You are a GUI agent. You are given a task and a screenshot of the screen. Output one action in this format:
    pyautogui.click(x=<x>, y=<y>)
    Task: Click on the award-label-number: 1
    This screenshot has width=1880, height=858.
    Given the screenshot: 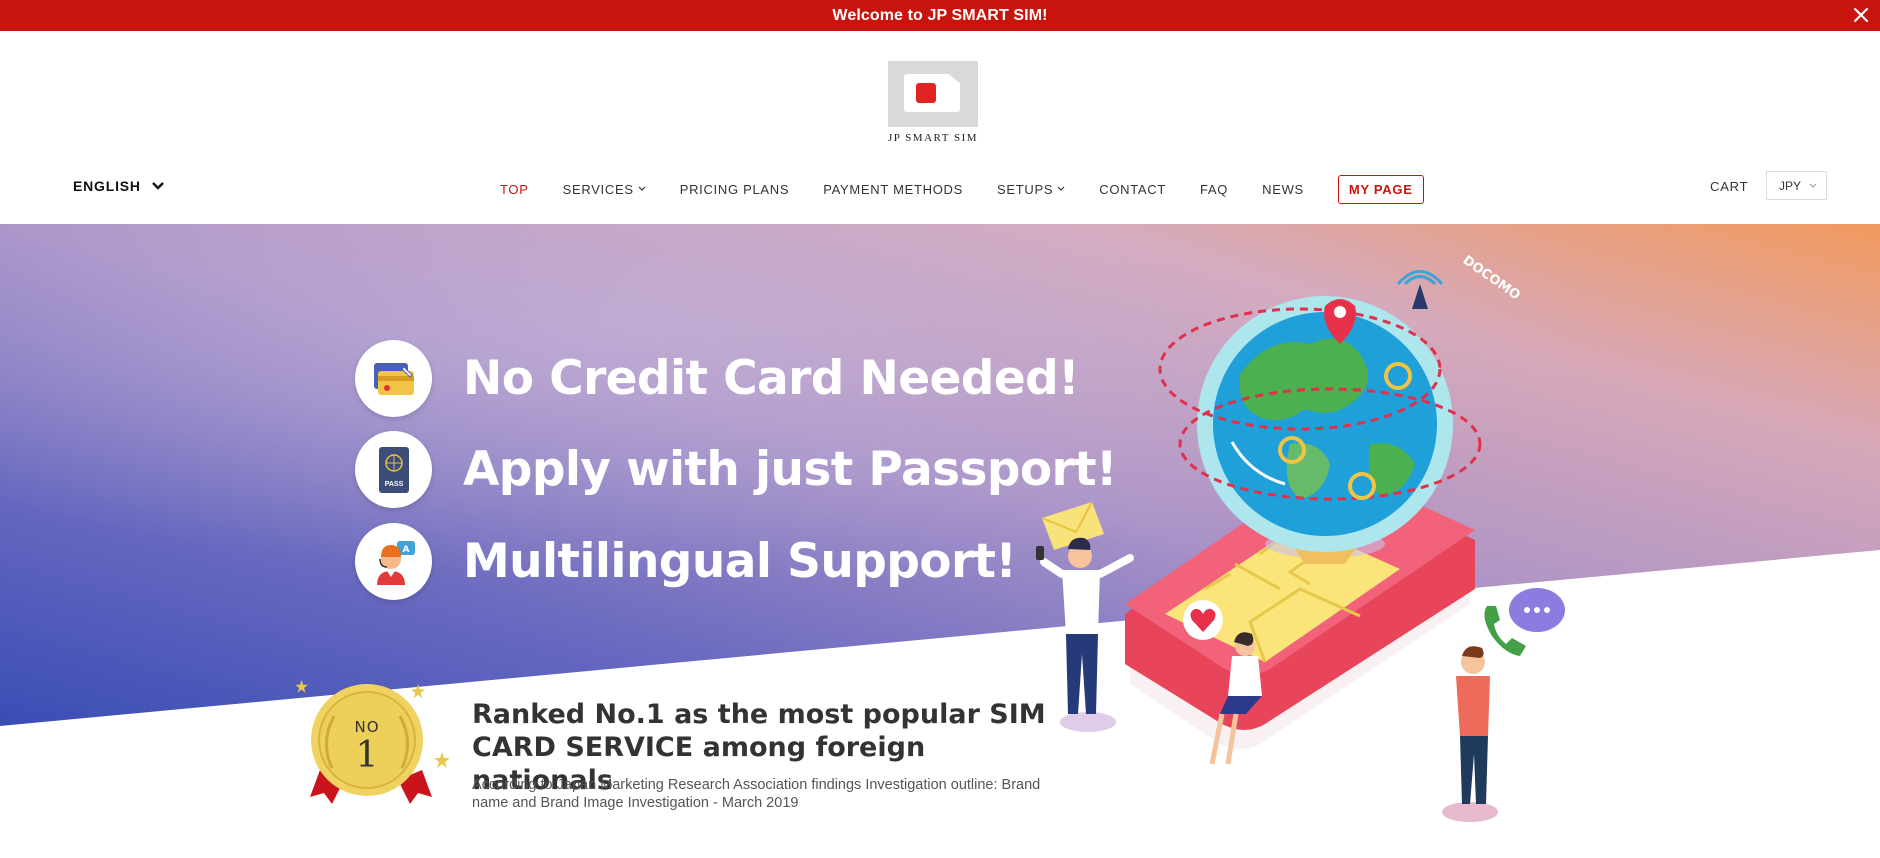 What is the action you would take?
    pyautogui.click(x=367, y=755)
    